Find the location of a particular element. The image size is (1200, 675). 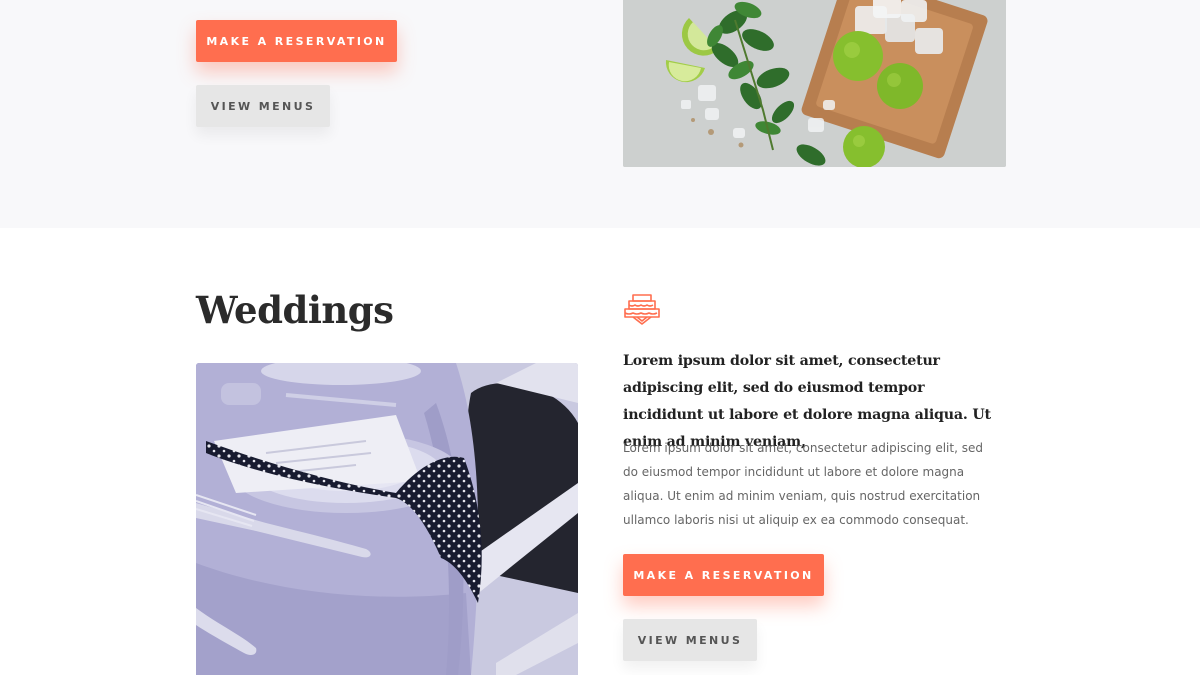

wedding-cake-icon is located at coordinates (642, 309).